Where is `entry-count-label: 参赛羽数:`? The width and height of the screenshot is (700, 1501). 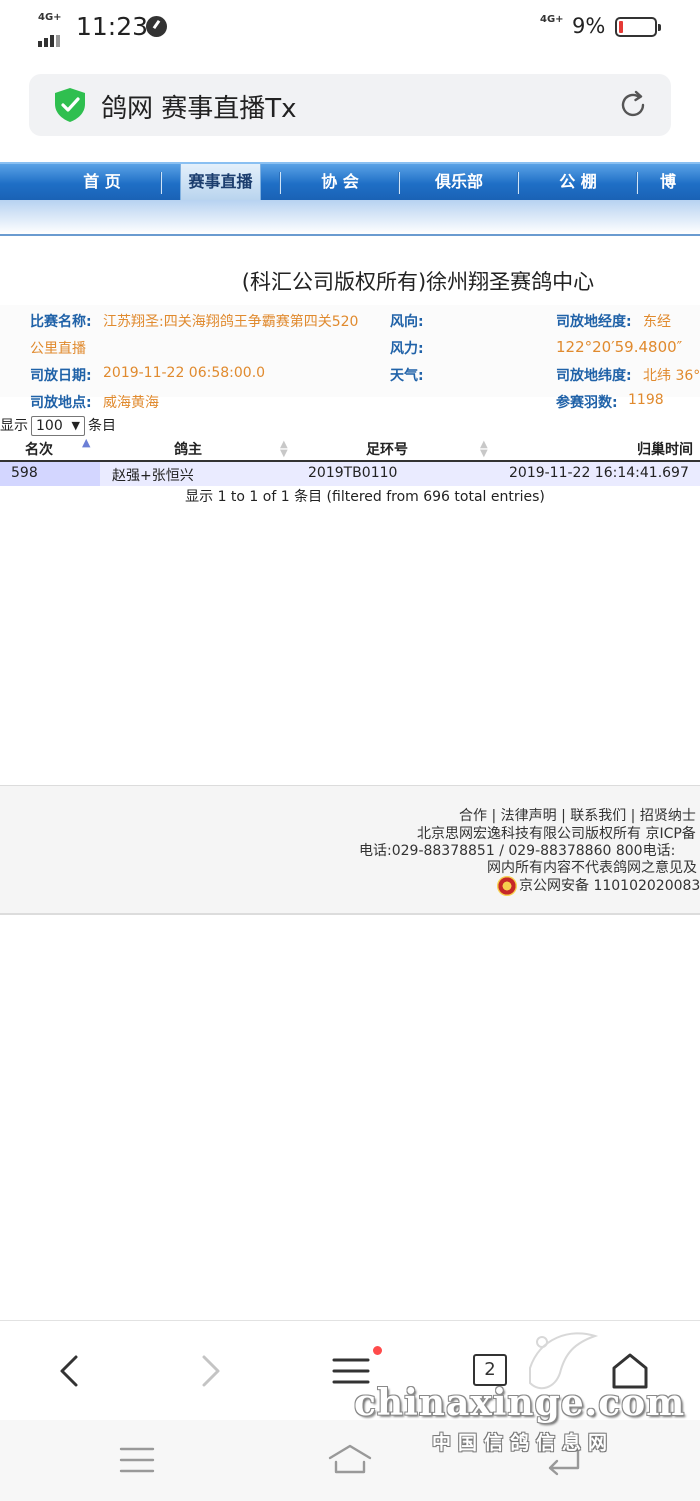 entry-count-label: 参赛羽数: is located at coordinates (587, 403).